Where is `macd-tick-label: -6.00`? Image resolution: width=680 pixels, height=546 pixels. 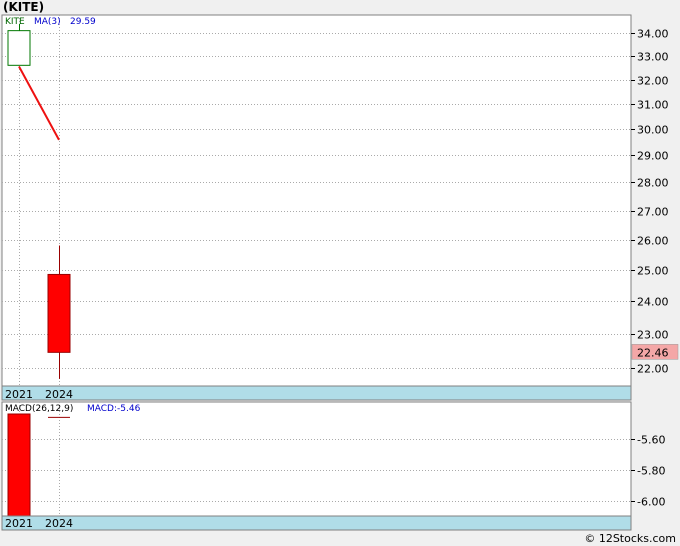
macd-tick-label: -6.00 is located at coordinates (651, 502).